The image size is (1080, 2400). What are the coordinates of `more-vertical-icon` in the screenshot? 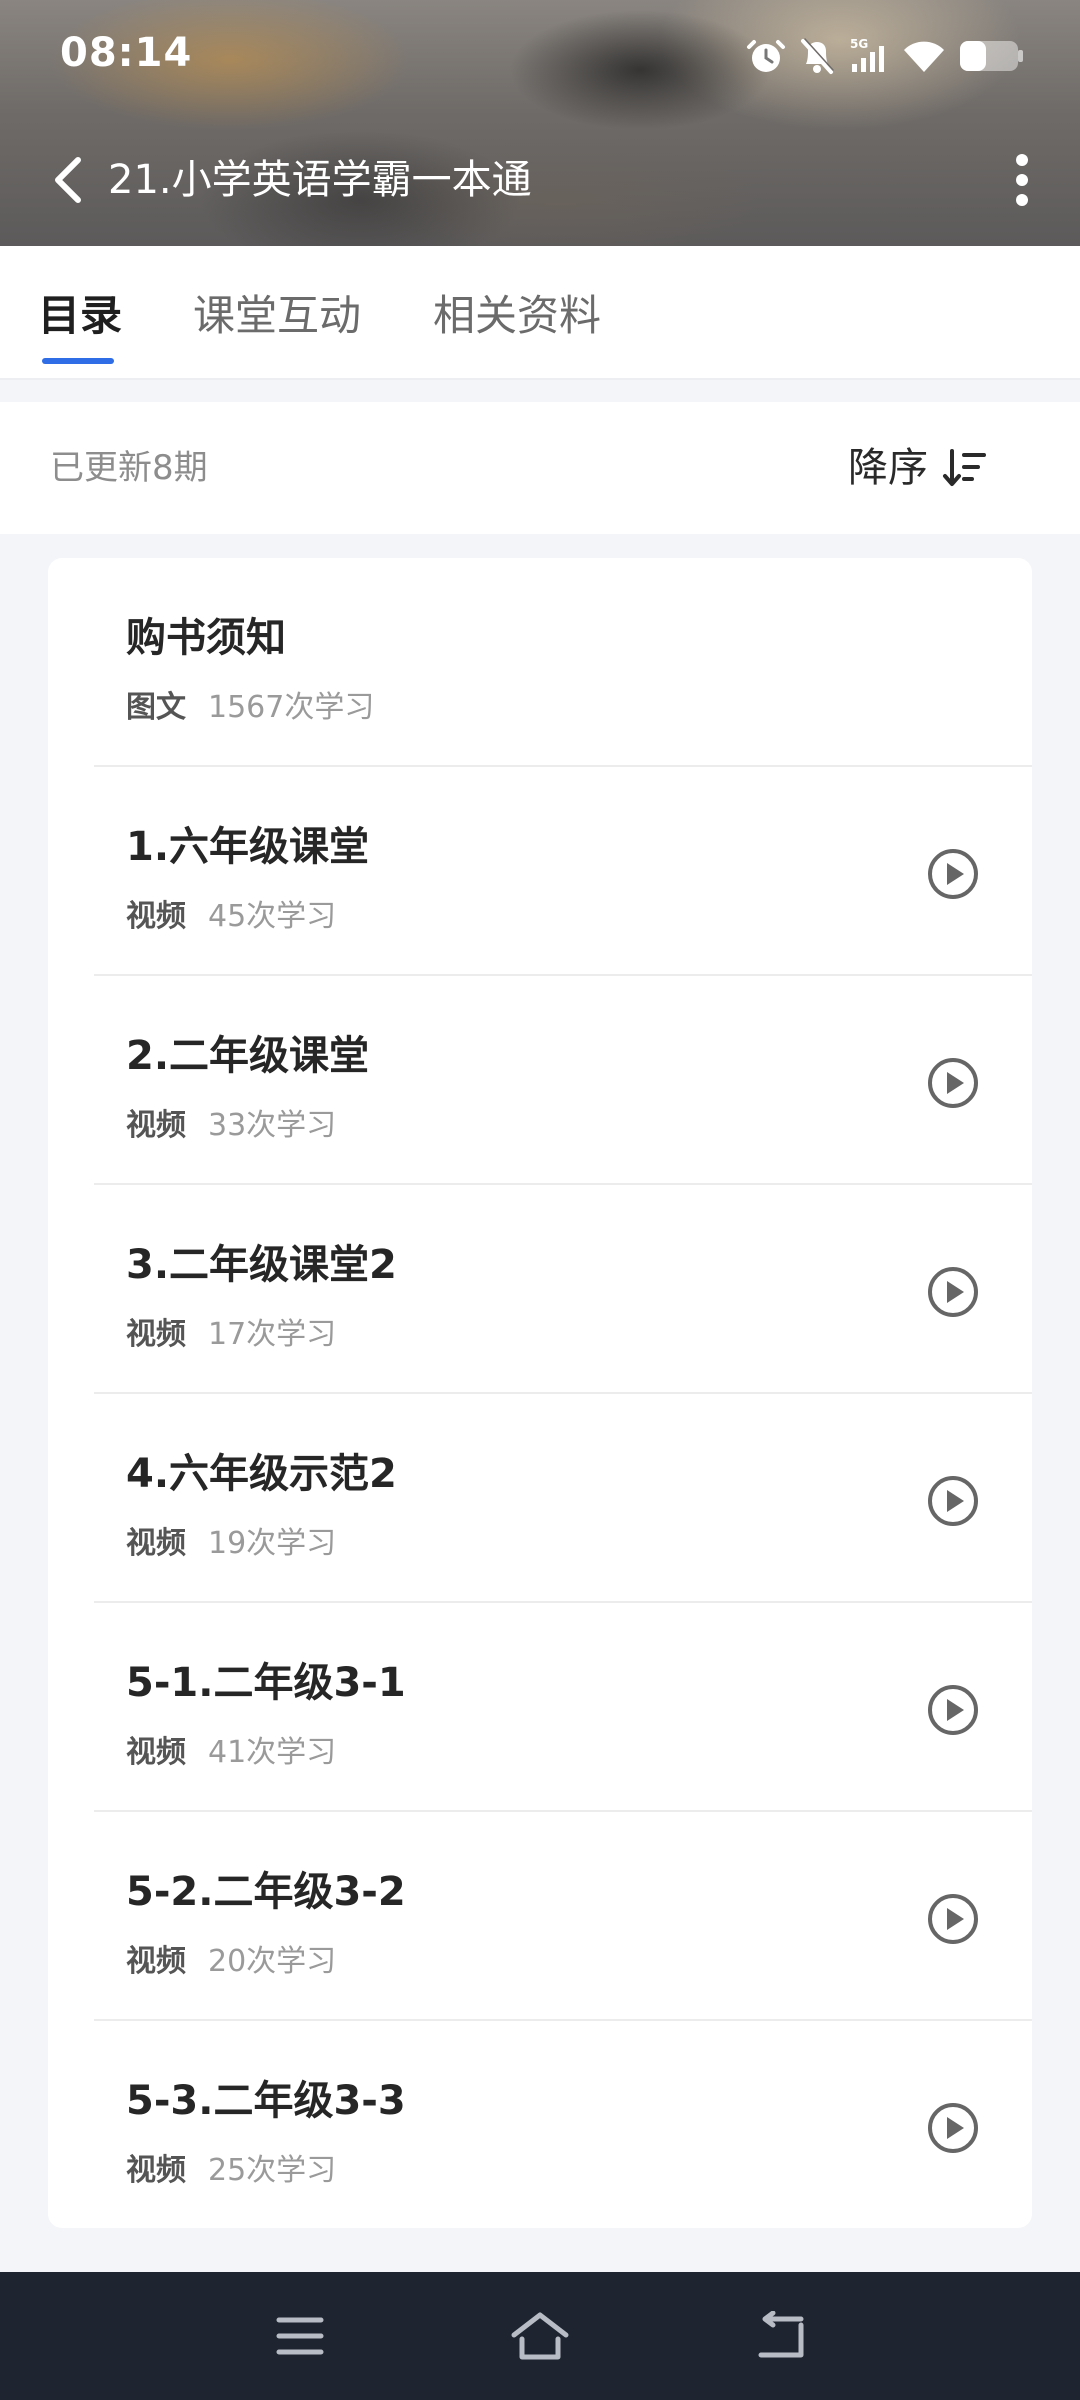 It's located at (1022, 180).